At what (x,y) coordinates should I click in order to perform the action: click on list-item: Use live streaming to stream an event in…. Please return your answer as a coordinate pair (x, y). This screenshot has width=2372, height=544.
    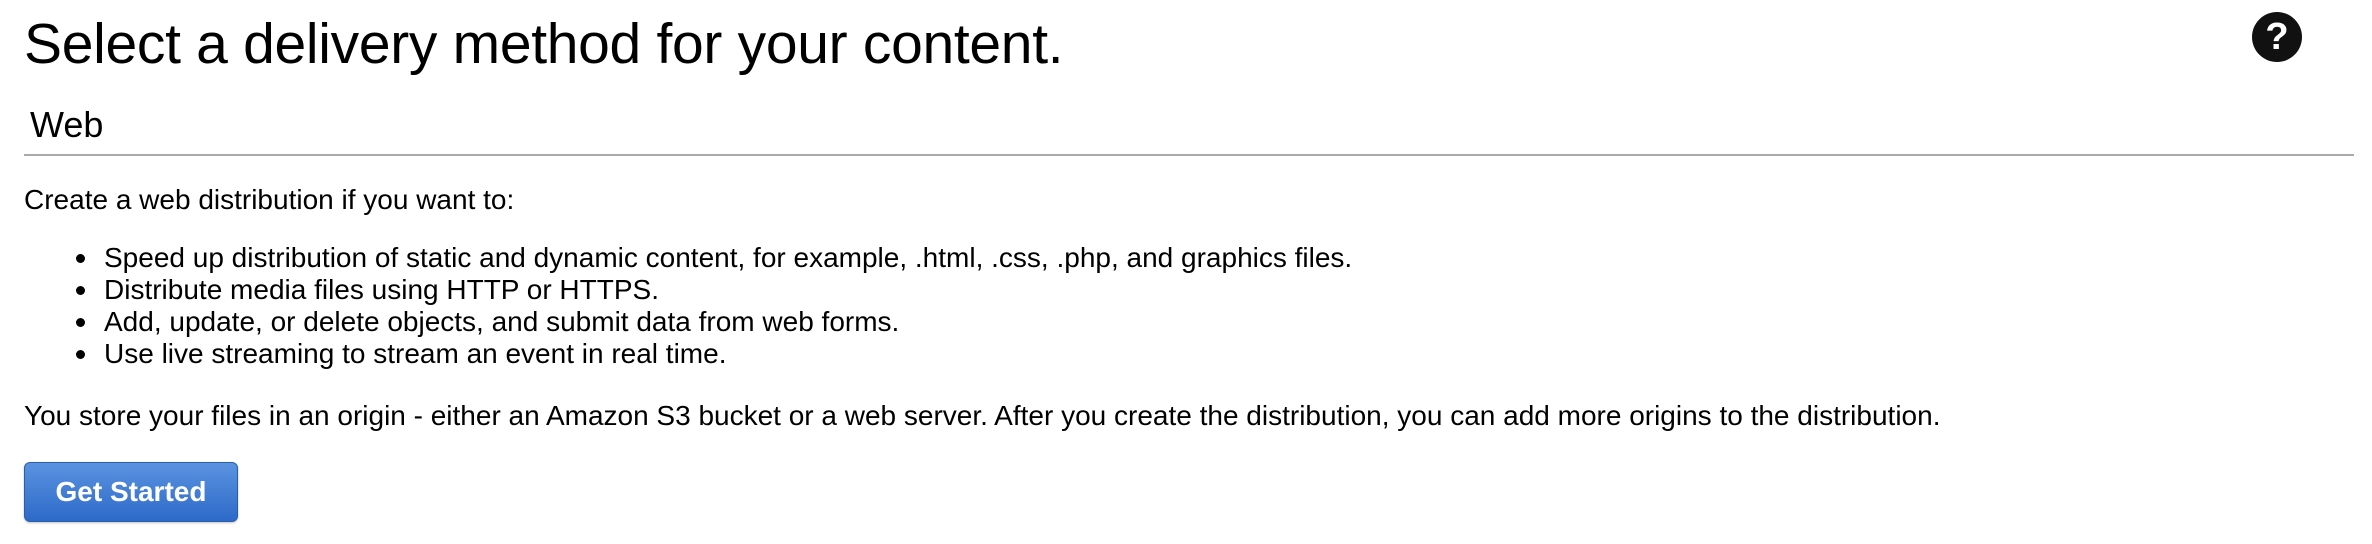
    Looking at the image, I should click on (688, 354).